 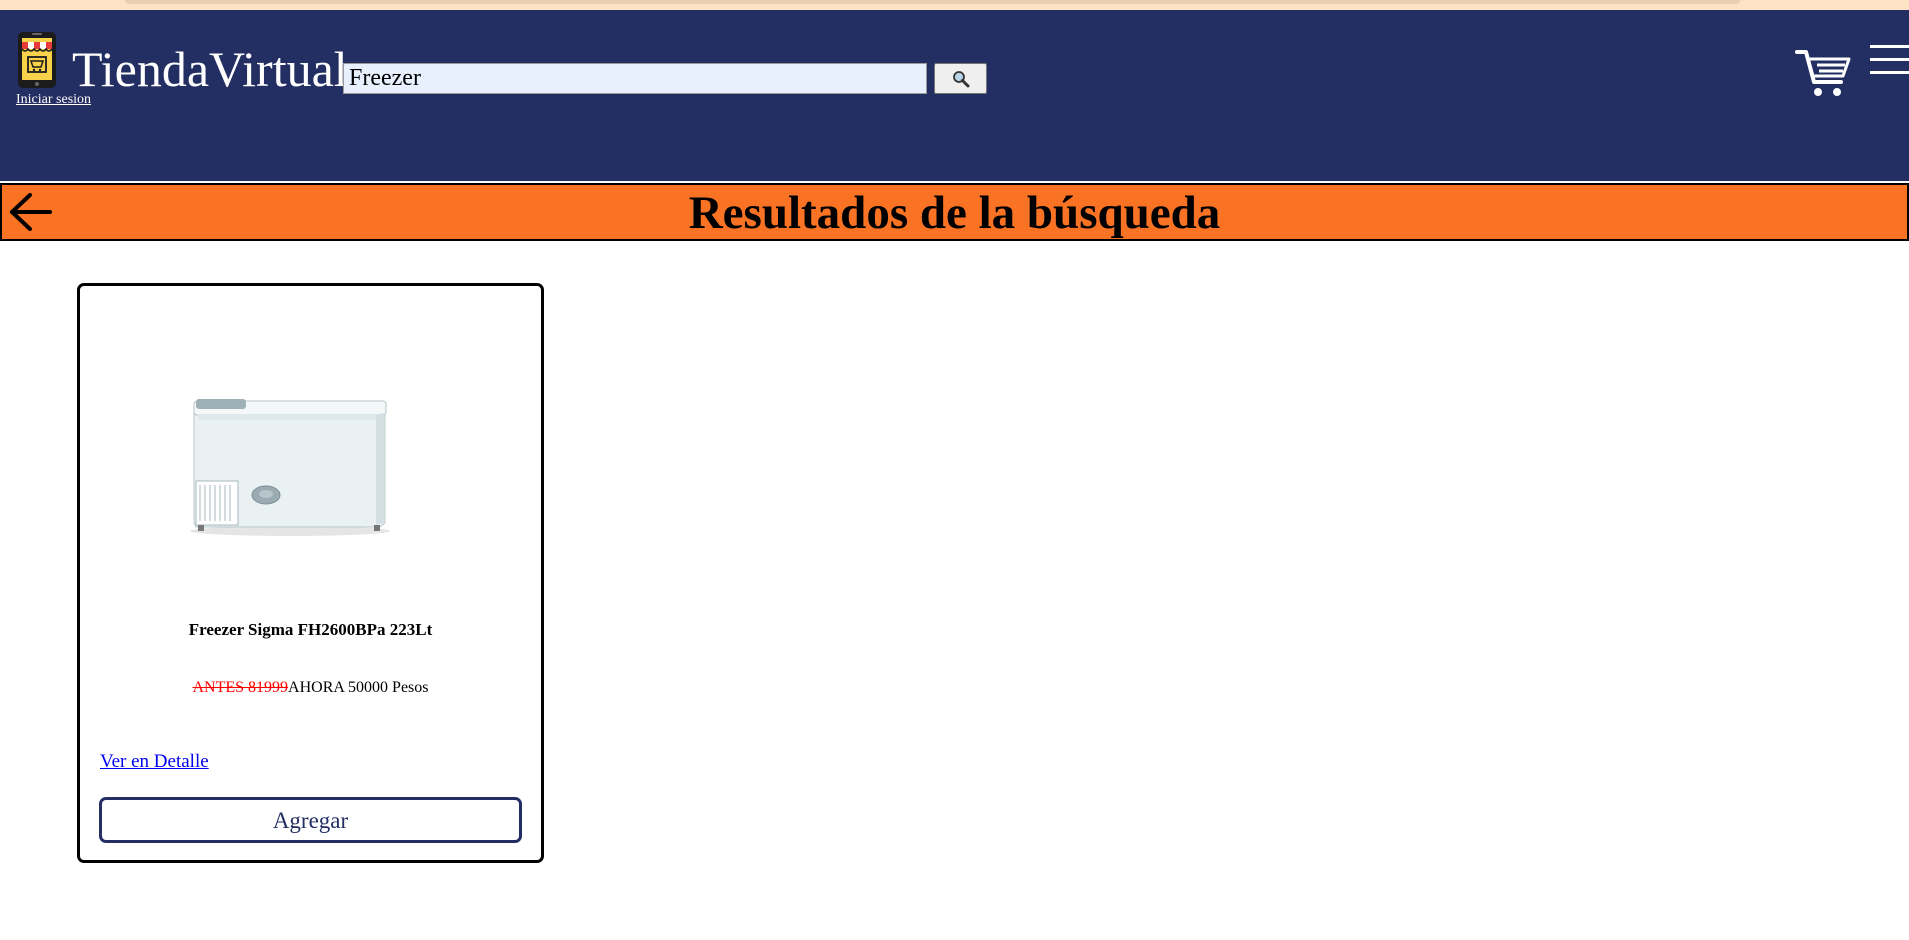 What do you see at coordinates (240, 687) in the screenshot?
I see `old-price: ANTES 81999` at bounding box center [240, 687].